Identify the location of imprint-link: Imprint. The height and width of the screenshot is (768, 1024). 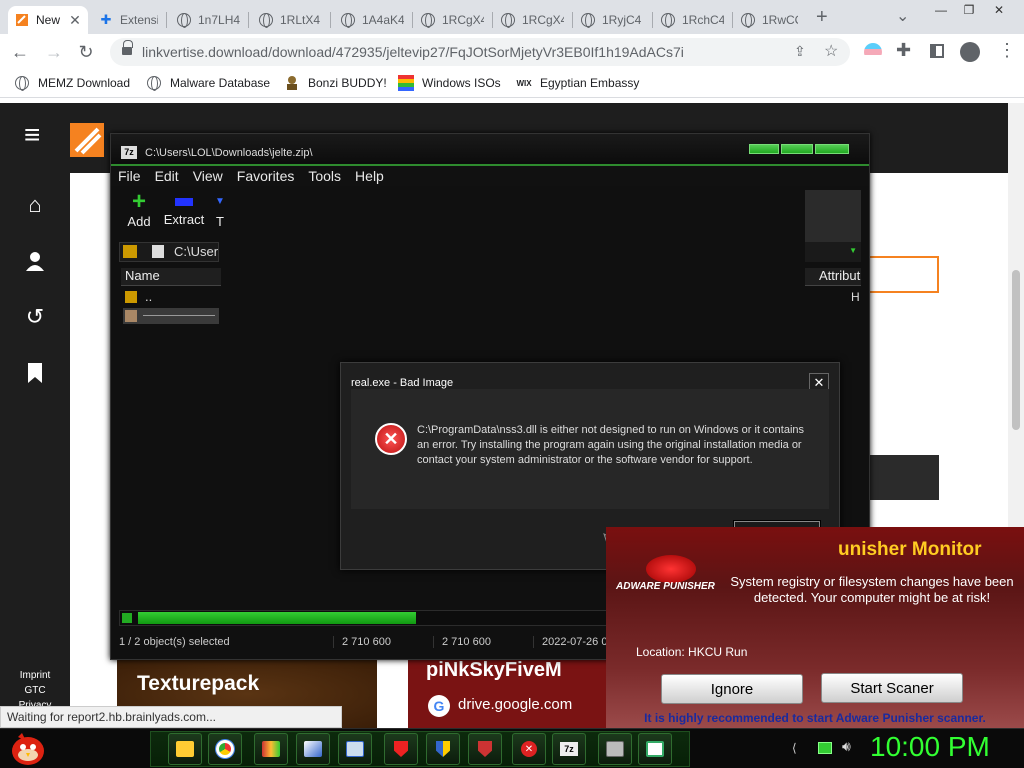
(35, 675).